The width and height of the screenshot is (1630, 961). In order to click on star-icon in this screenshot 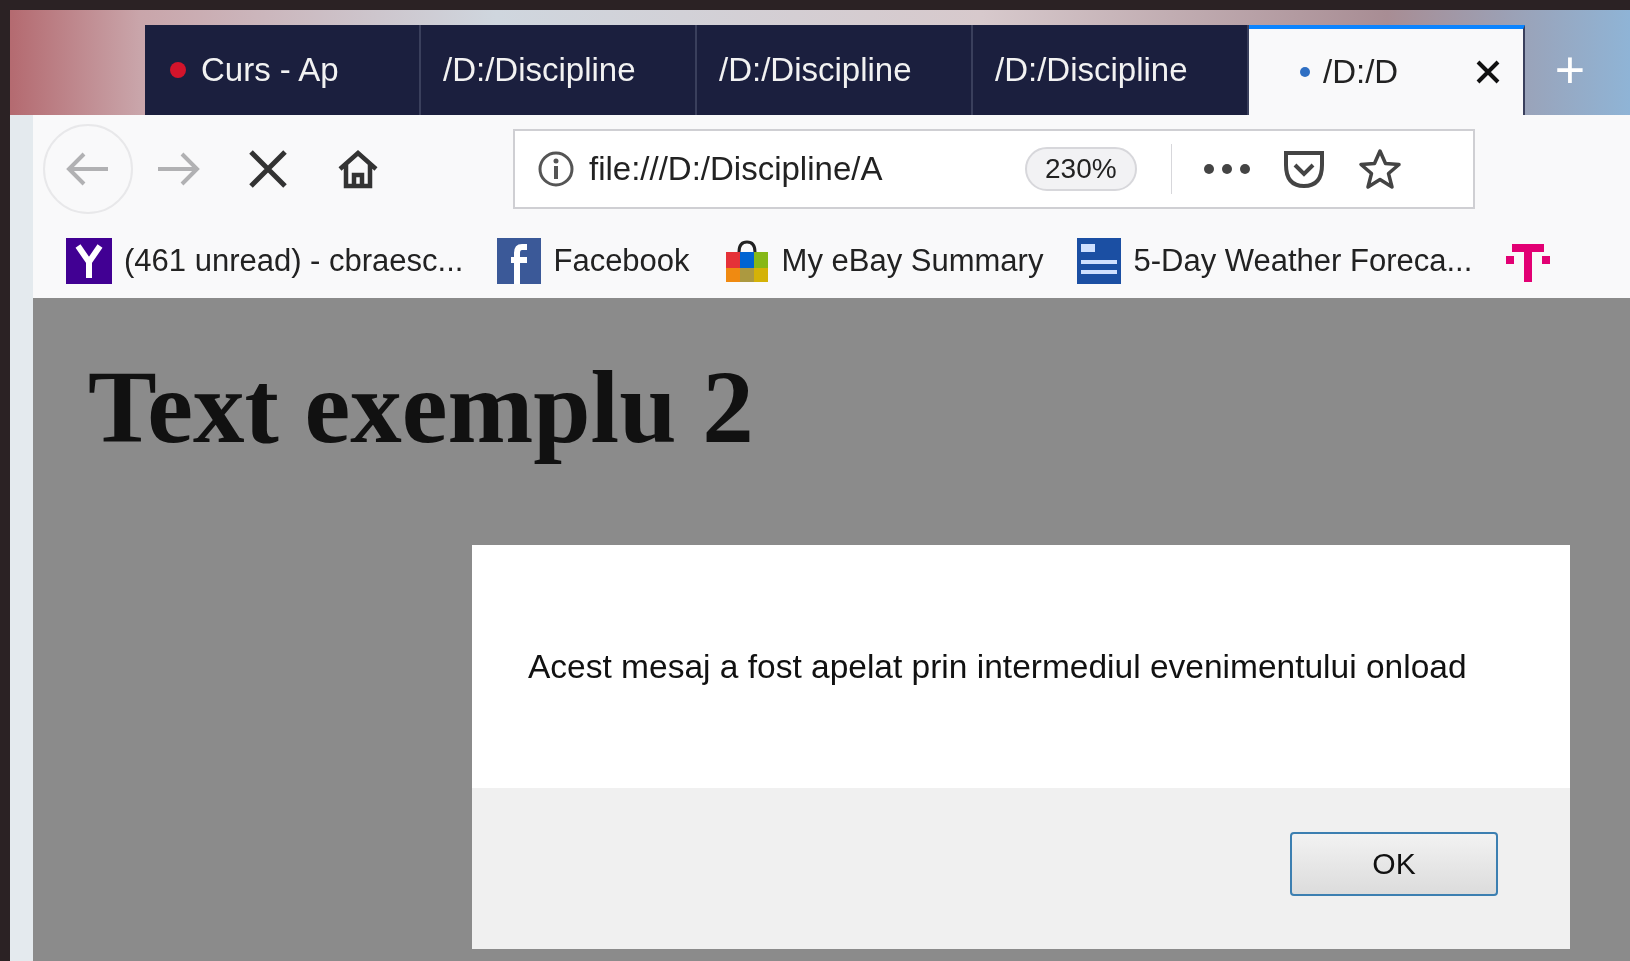, I will do `click(1379, 169)`.